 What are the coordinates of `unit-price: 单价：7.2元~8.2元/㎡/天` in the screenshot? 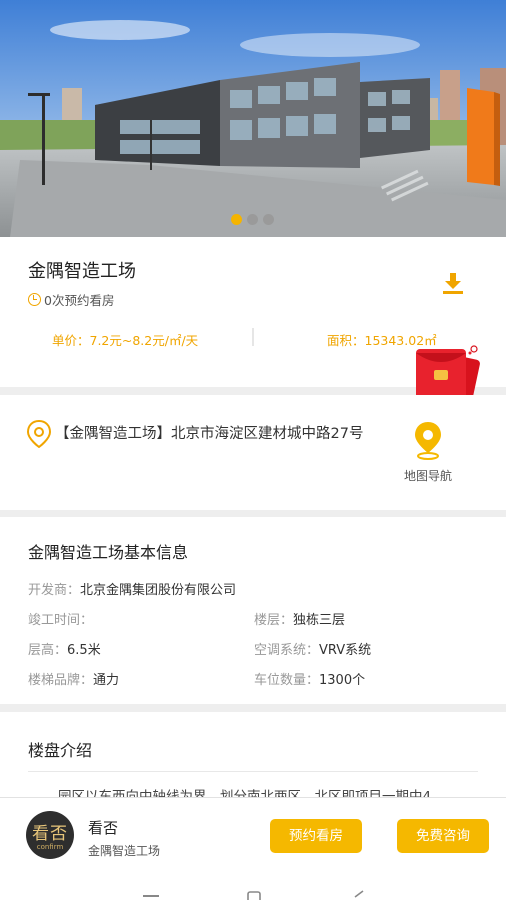 It's located at (125, 340).